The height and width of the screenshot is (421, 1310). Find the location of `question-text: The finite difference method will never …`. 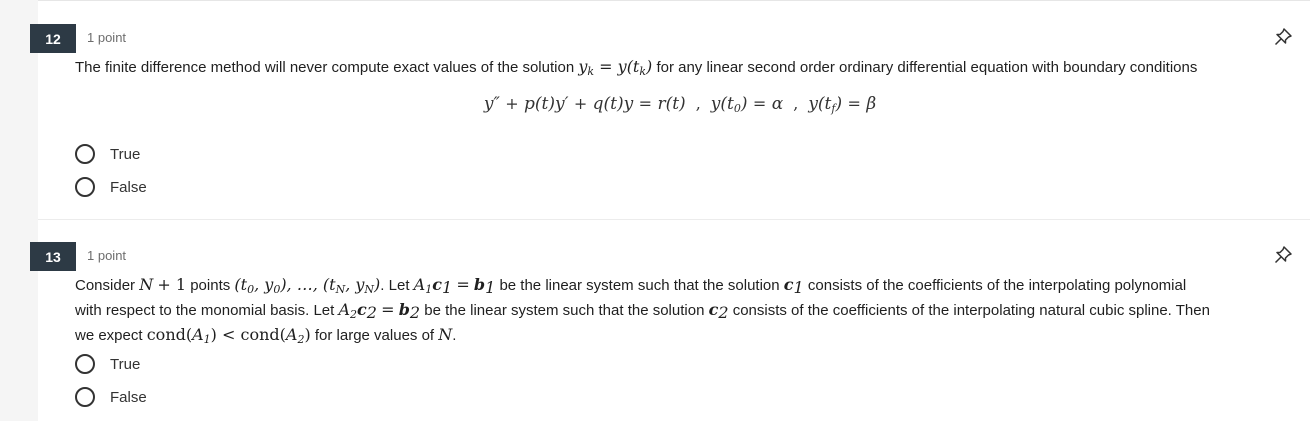

question-text: The finite difference method will never … is located at coordinates (636, 67).